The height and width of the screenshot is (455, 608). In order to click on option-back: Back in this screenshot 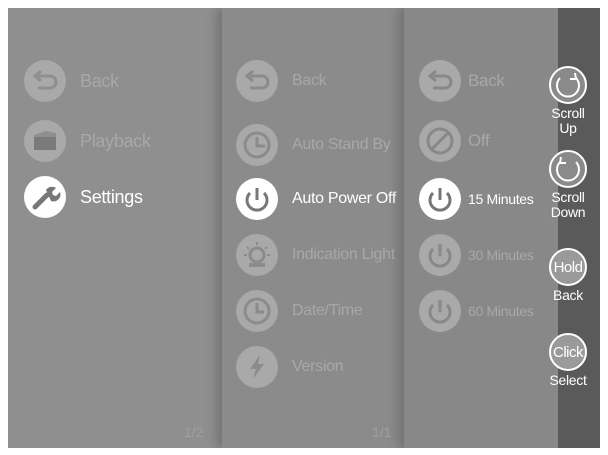, I will do `click(462, 81)`.